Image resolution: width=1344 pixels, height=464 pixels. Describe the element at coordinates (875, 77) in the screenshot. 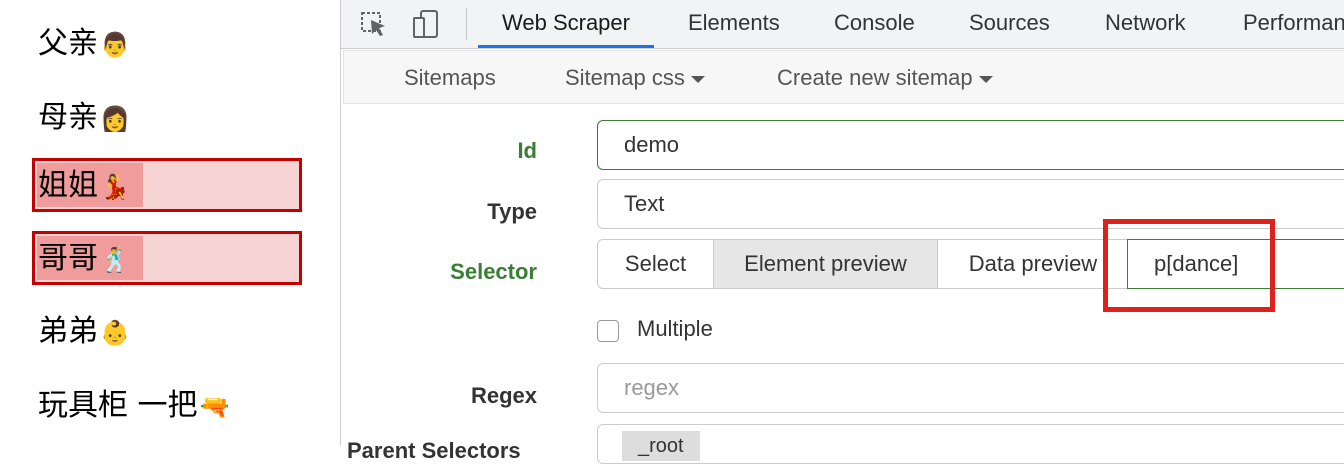

I see `nav-create-label: Create new sitemap` at that location.